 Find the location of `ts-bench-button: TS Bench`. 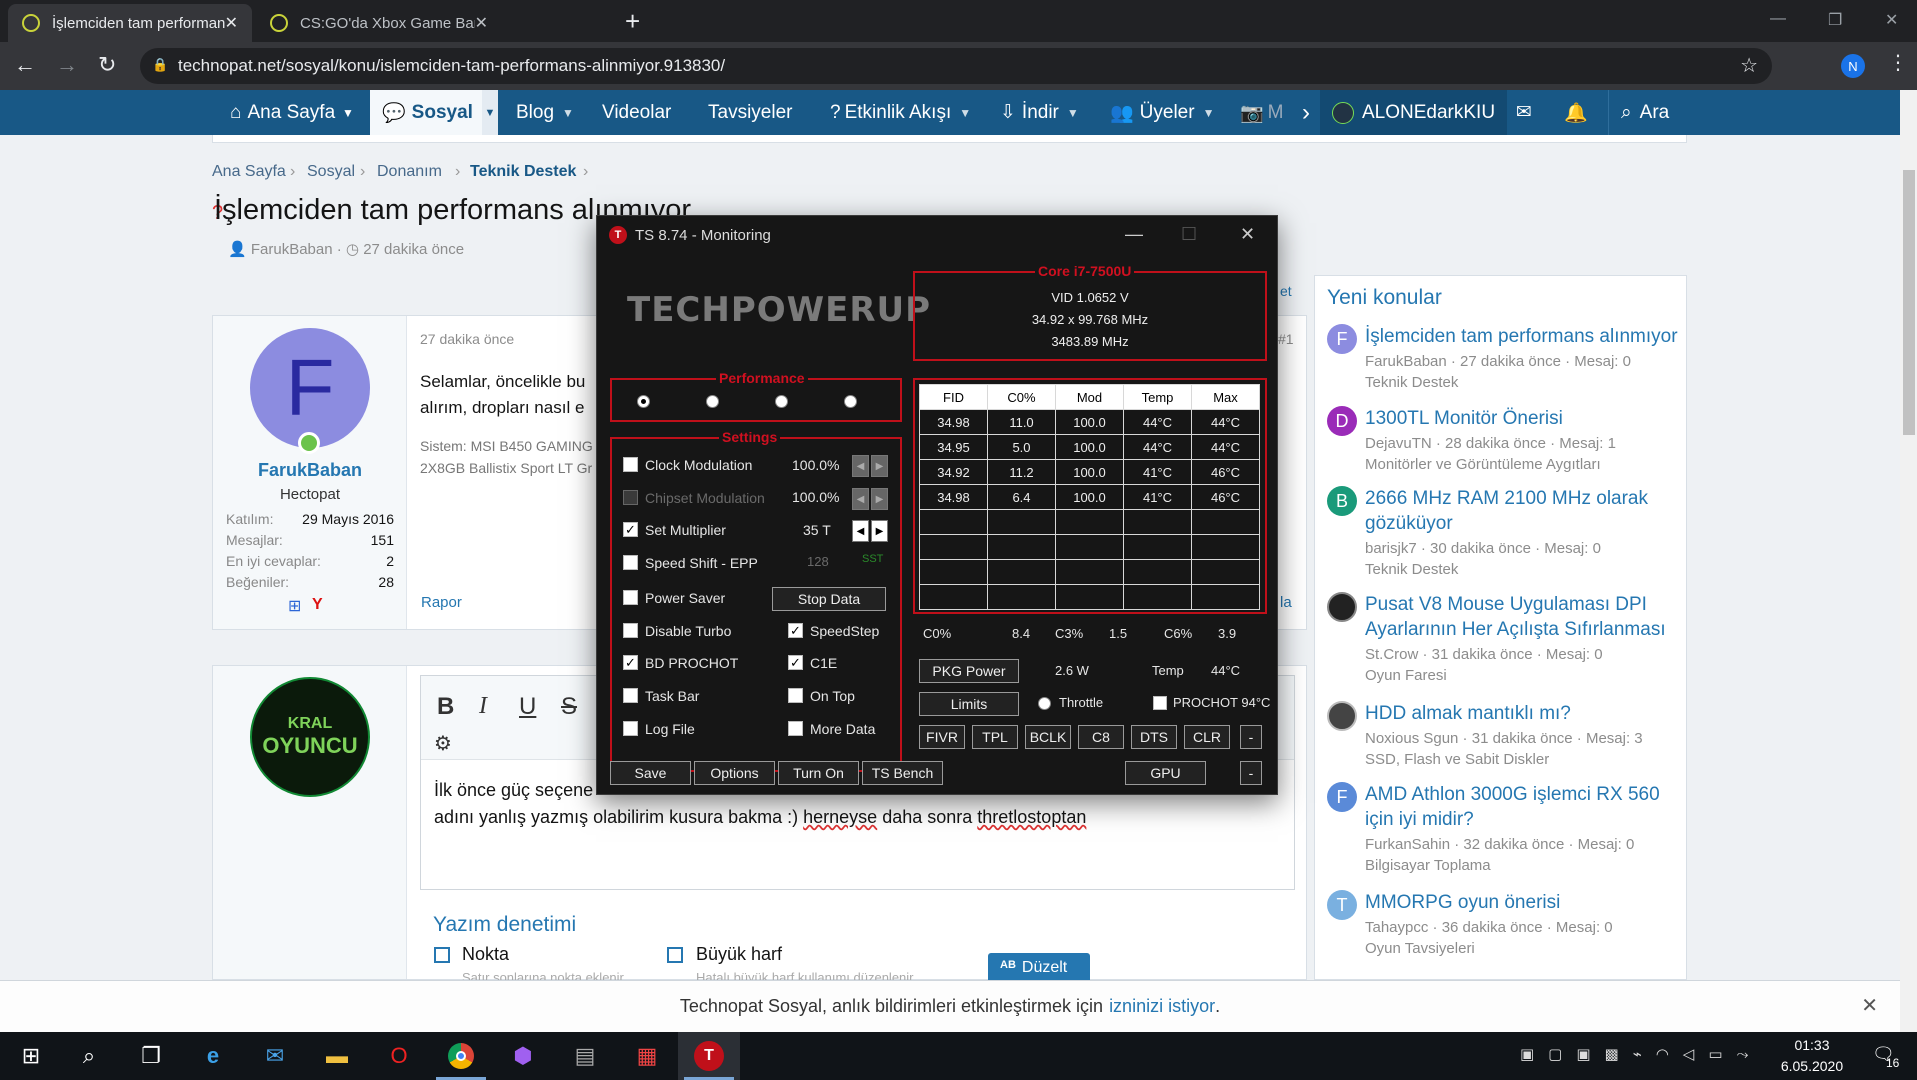

ts-bench-button: TS Bench is located at coordinates (902, 773).